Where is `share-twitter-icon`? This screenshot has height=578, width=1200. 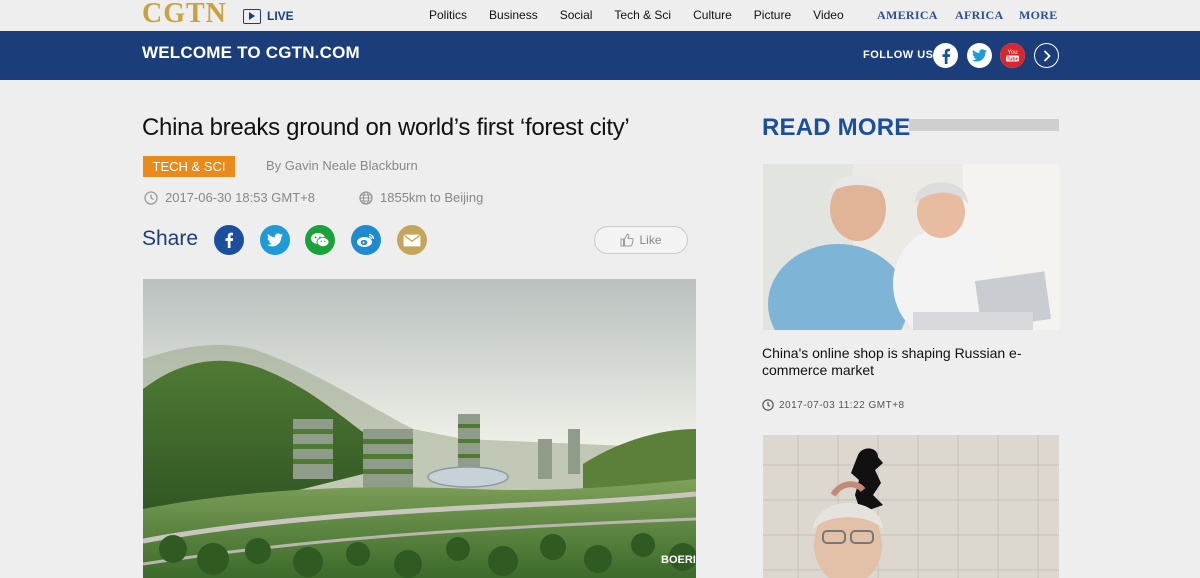 share-twitter-icon is located at coordinates (275, 240).